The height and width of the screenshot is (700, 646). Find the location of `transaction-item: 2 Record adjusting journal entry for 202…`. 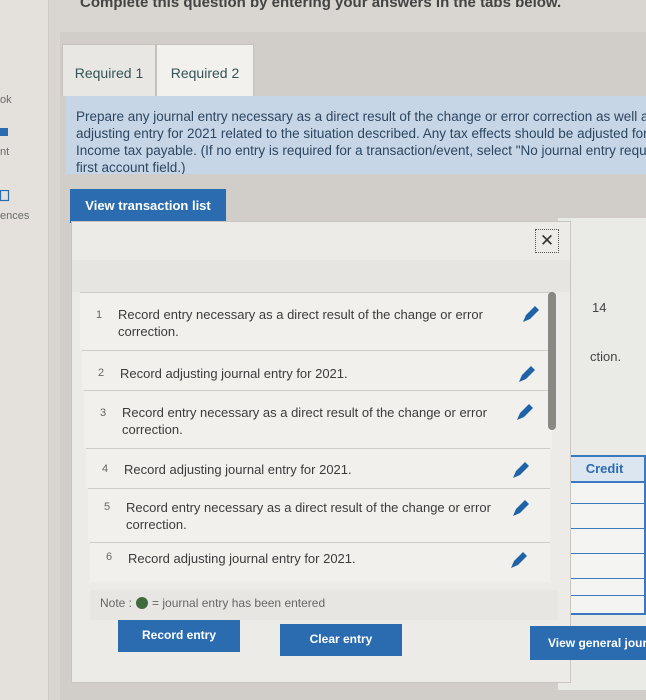

transaction-item: 2 Record adjusting journal entry for 202… is located at coordinates (318, 370).